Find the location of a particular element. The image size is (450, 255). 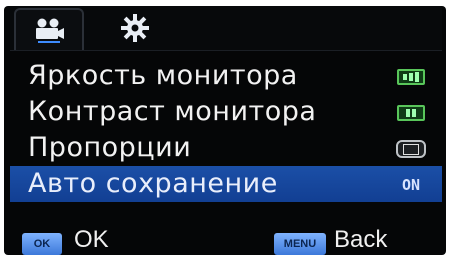

contrast-level-icon is located at coordinates (411, 113).